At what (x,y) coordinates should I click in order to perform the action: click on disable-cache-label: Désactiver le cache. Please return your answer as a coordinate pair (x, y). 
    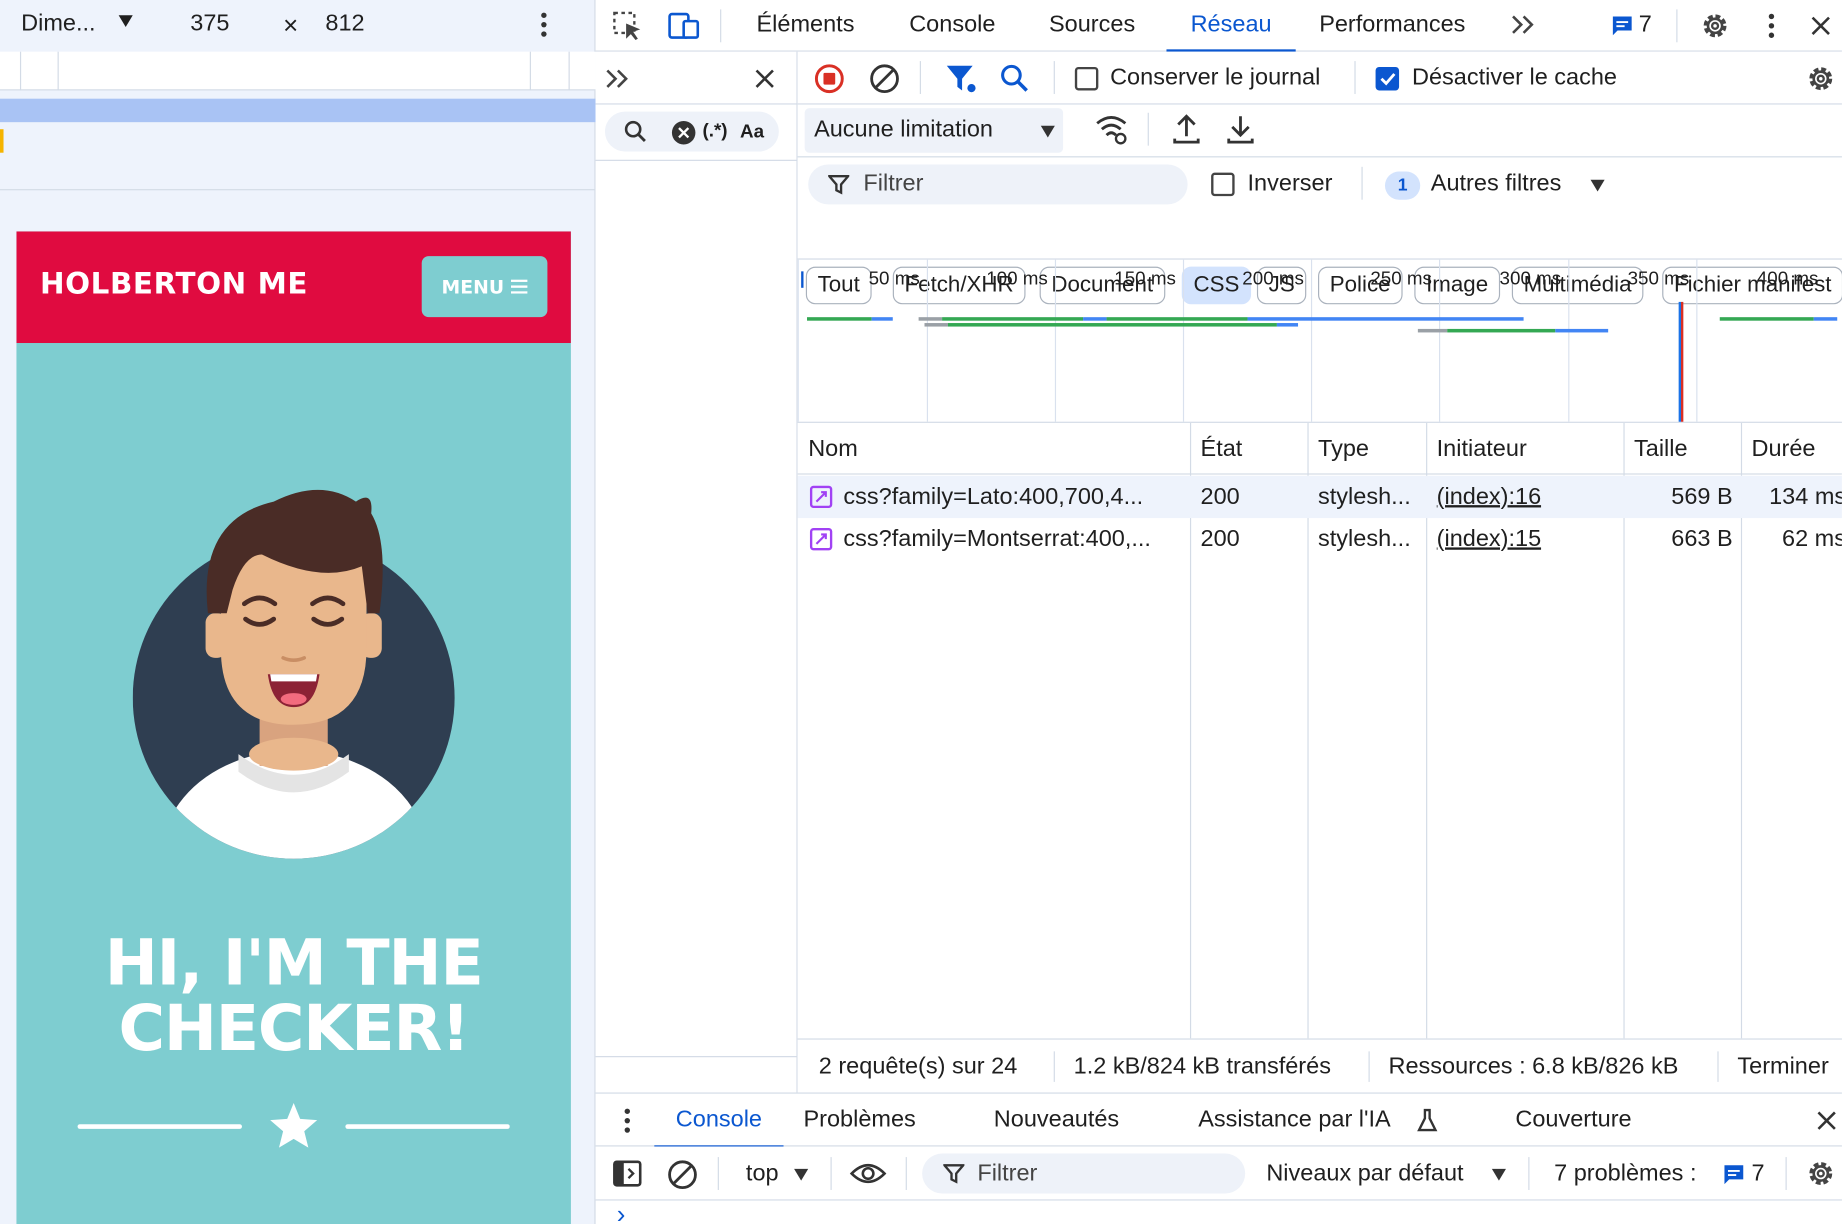
    Looking at the image, I should click on (1514, 78).